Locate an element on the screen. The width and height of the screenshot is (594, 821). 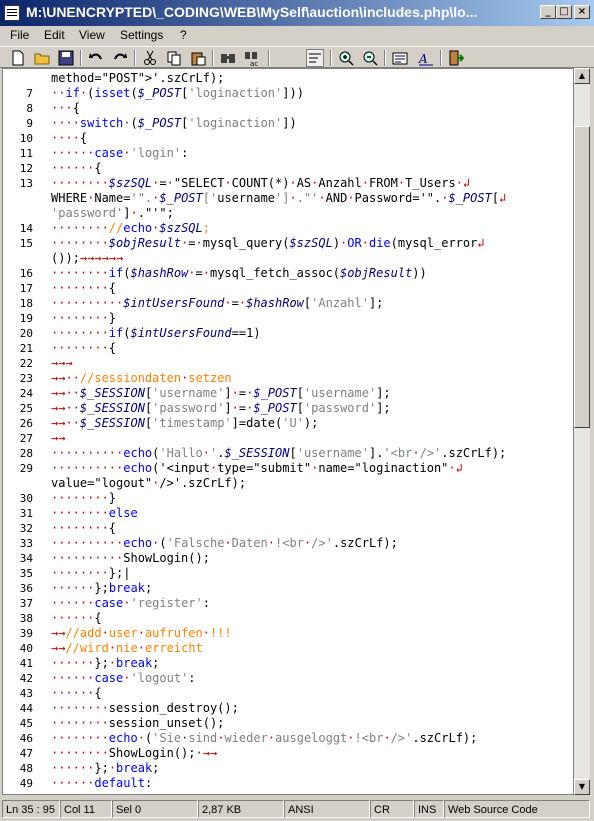
line-number: 36 is located at coordinates (26, 588).